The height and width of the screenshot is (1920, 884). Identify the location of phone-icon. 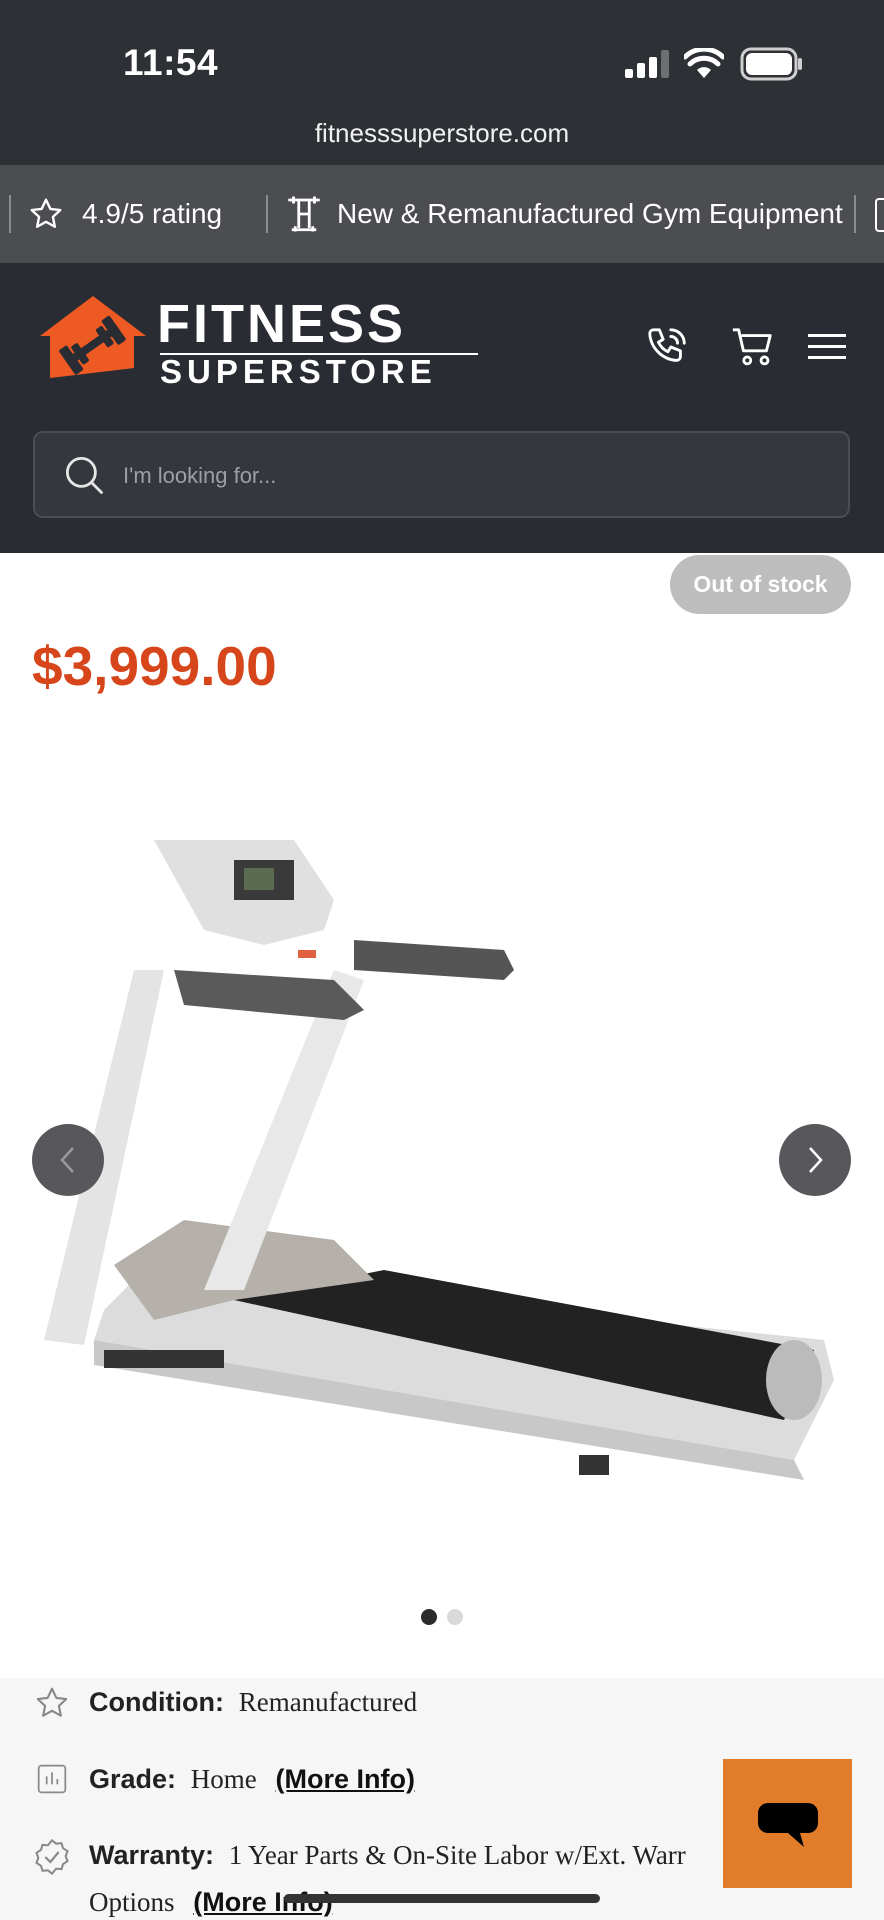
(667, 347).